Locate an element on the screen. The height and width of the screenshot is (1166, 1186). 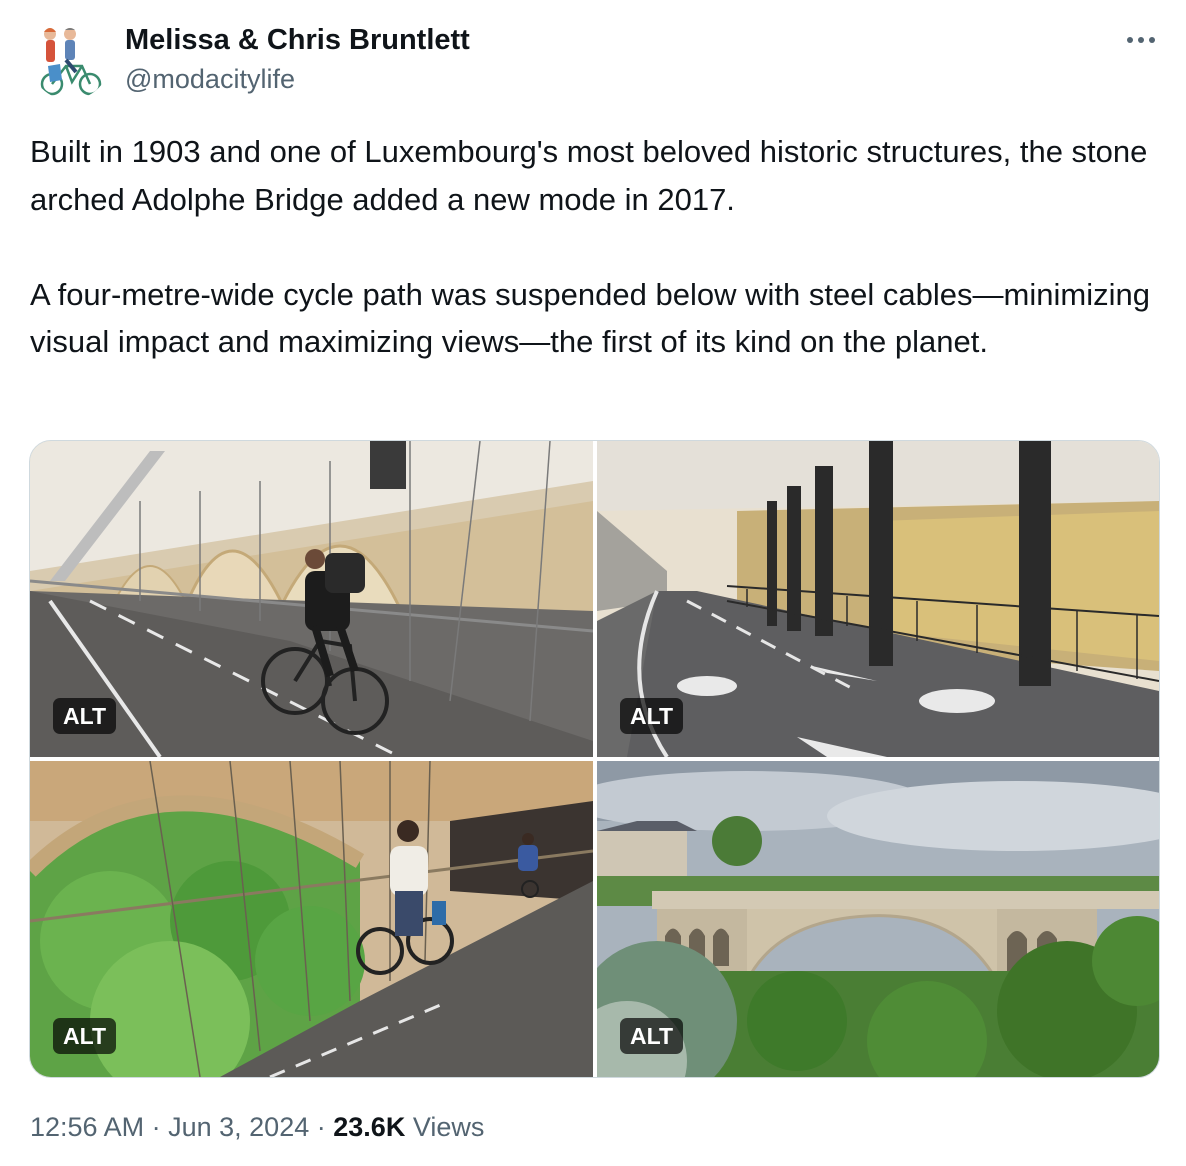
tweet-date: Jun 3, 2024 is located at coordinates (238, 1127).